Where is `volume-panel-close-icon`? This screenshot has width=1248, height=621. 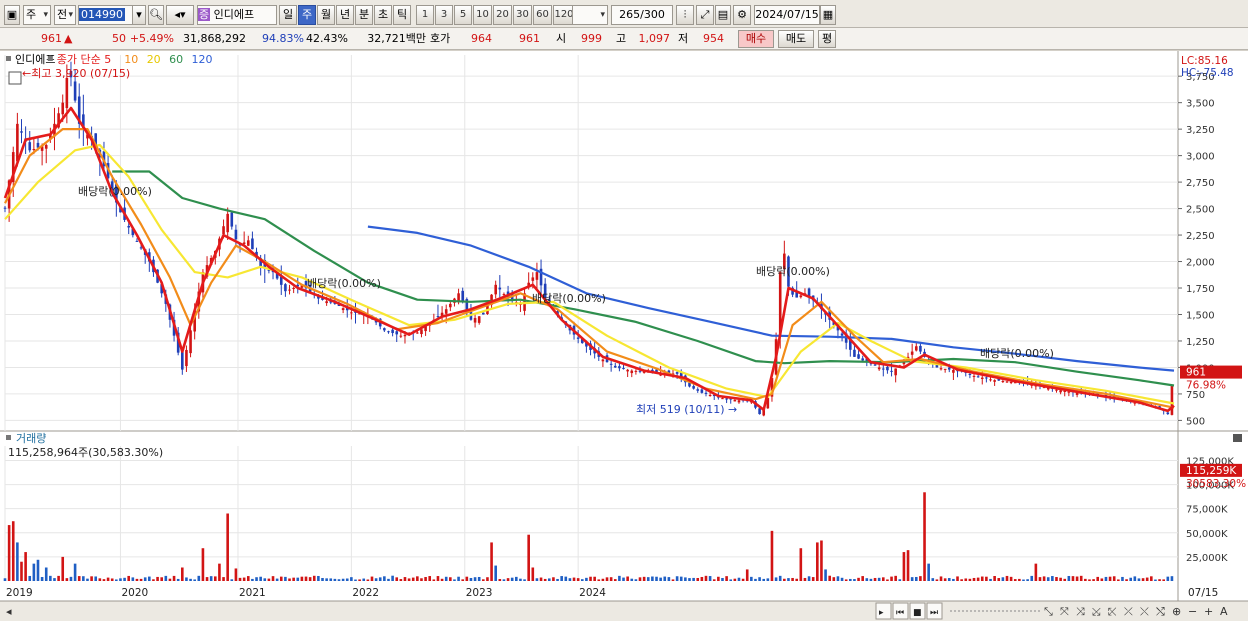 volume-panel-close-icon is located at coordinates (1237, 438).